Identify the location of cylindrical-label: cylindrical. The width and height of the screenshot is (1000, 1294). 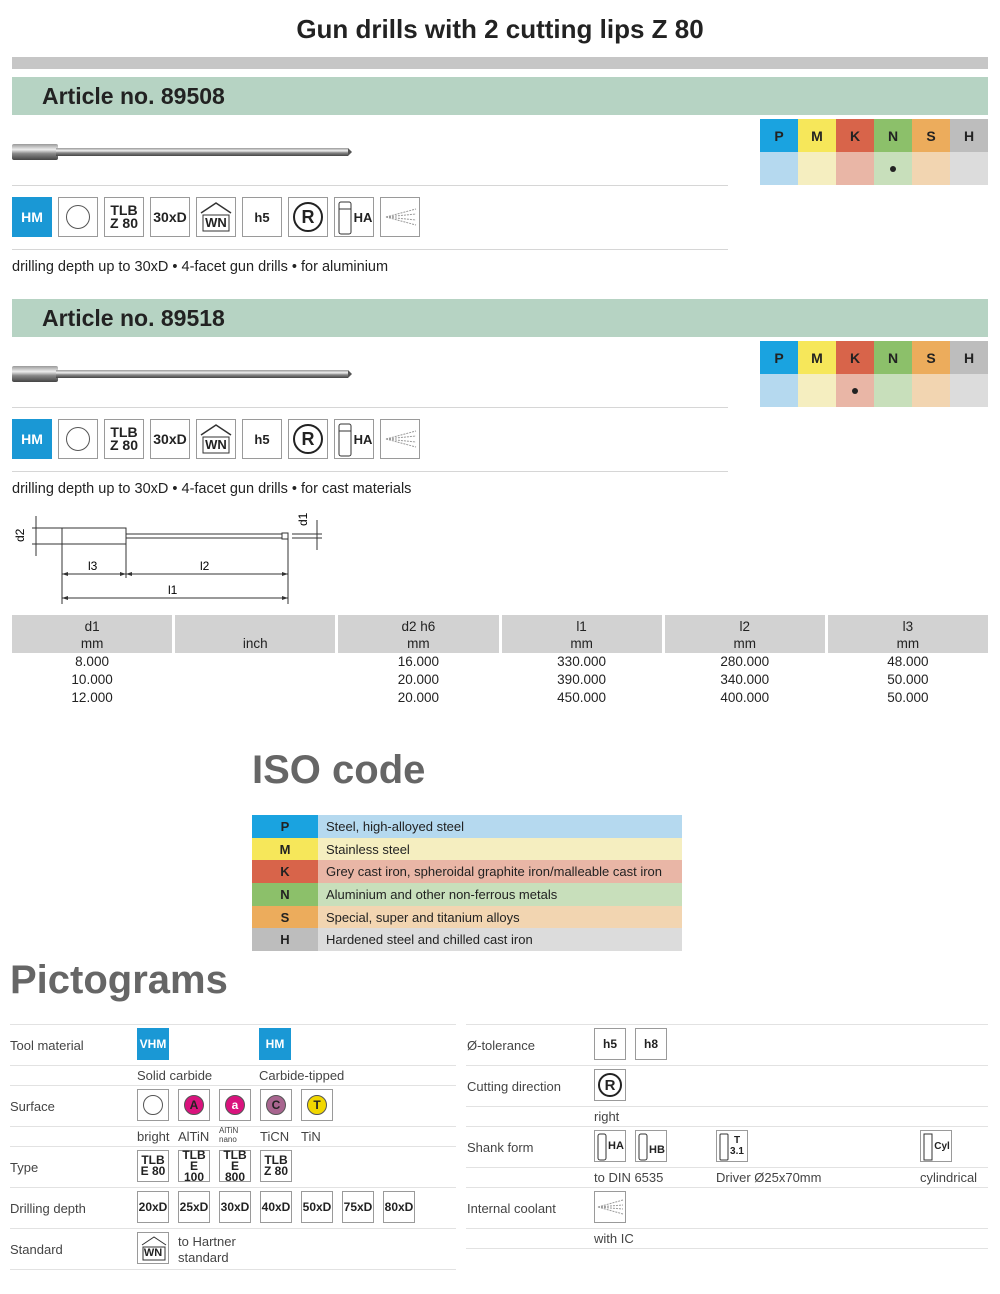
(949, 1177).